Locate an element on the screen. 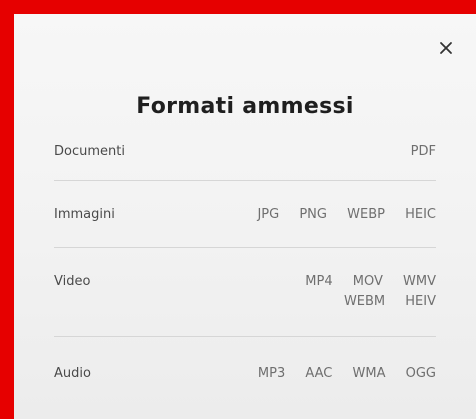 Image resolution: width=476 pixels, height=419 pixels. format-values: MP4 MOV WMV WEBM HEIV is located at coordinates (362, 294).